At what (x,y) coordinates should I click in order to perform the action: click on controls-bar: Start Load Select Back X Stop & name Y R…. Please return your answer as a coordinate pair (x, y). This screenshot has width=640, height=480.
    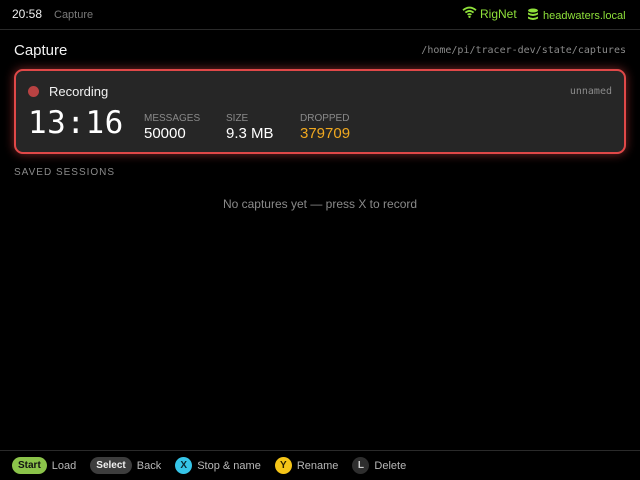
    Looking at the image, I should click on (320, 465).